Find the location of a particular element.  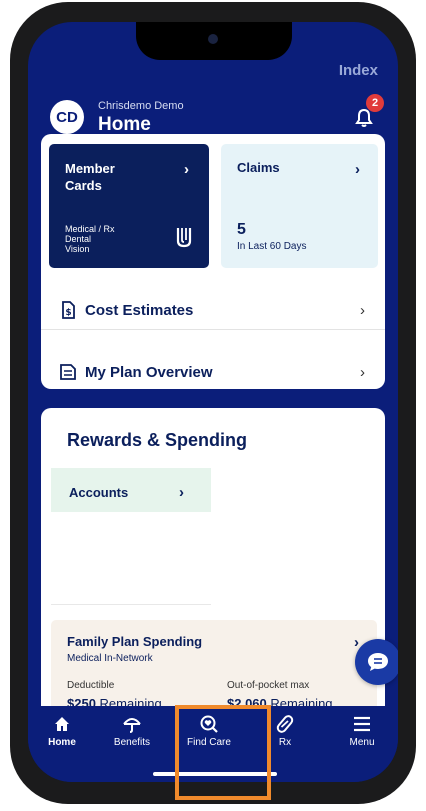

deductible-label: Deductible is located at coordinates (91, 685).